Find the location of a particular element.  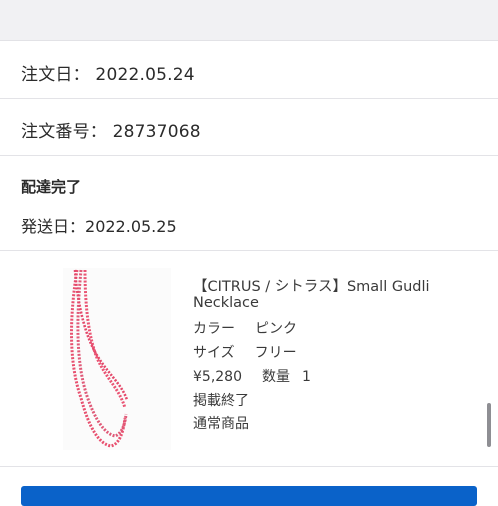

size-value: フリー is located at coordinates (275, 353).